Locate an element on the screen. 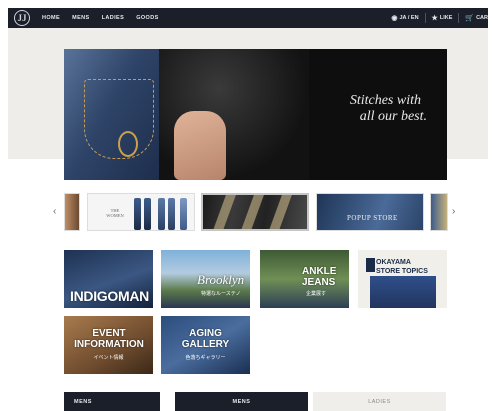 This screenshot has height=411, width=492. hero-line-2: all our best. is located at coordinates (393, 116).